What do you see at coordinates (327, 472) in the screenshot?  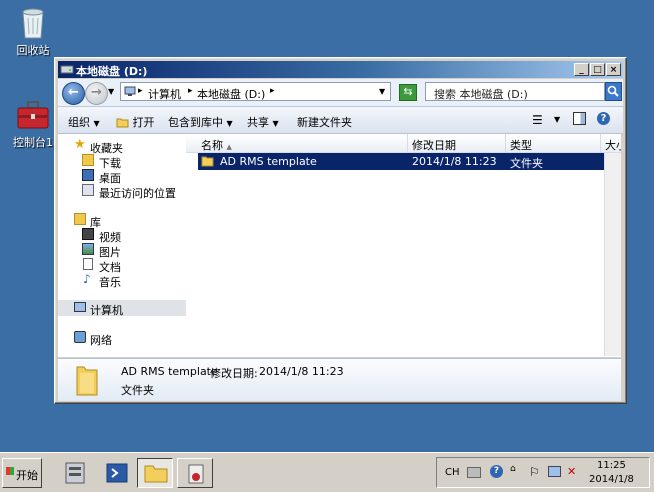 I see `taskbar: 开始 CH ? ⌂ ⚐ ✕ 11:25 2014/1/8` at bounding box center [327, 472].